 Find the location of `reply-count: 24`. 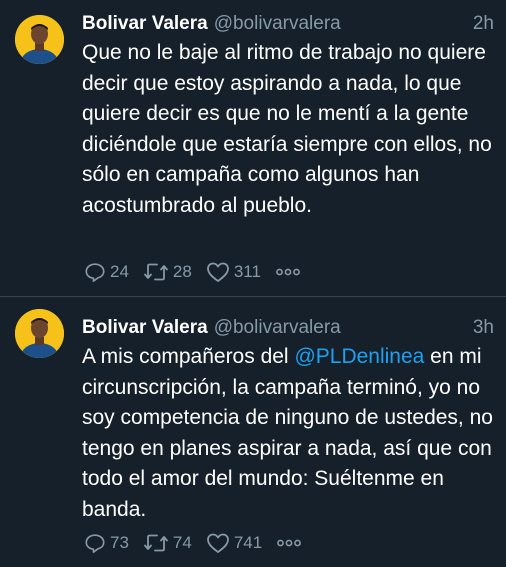

reply-count: 24 is located at coordinates (119, 271).